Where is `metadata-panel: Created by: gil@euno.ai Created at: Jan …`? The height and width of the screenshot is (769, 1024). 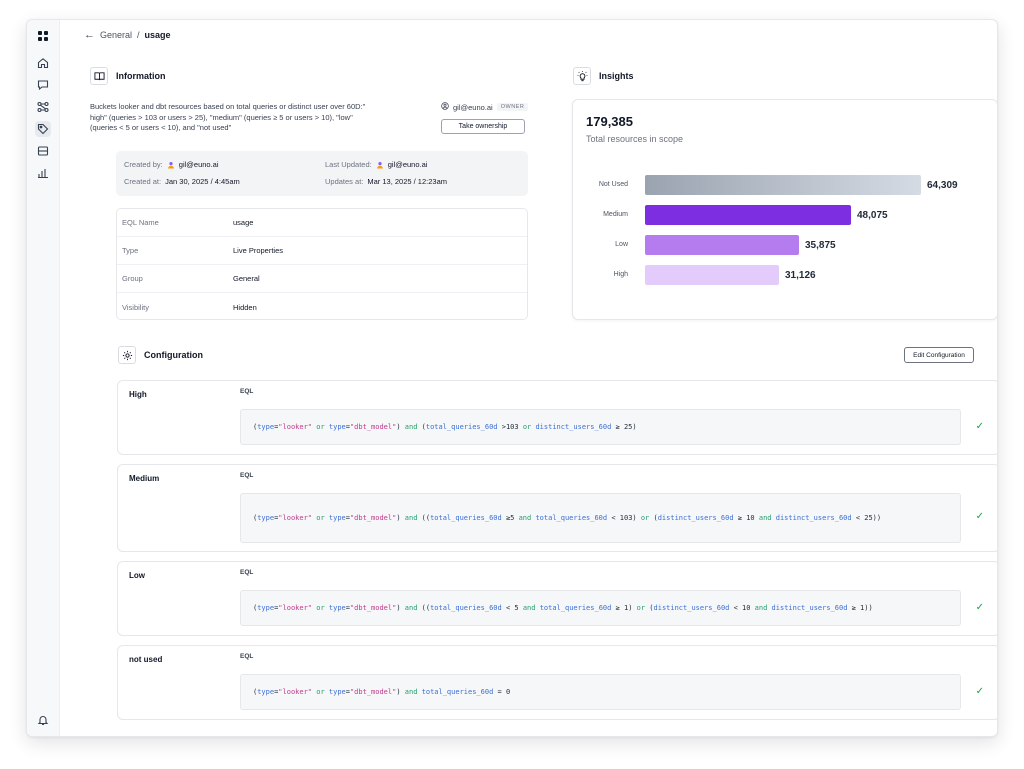
metadata-panel: Created by: gil@euno.ai Created at: Jan … is located at coordinates (322, 173).